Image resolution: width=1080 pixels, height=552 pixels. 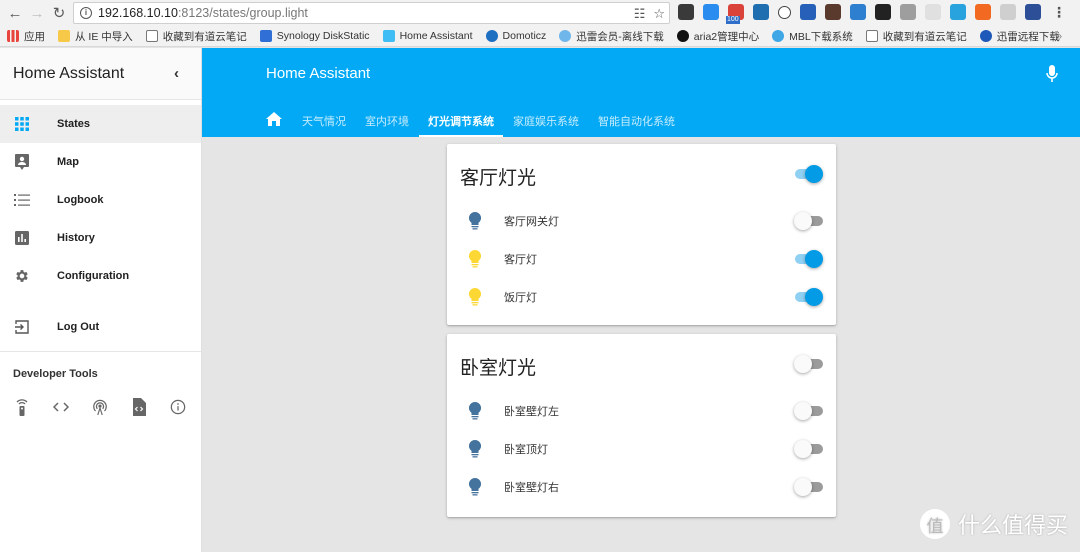 What do you see at coordinates (636, 120) in the screenshot?
I see `tab-automation: 智能自动化系统` at bounding box center [636, 120].